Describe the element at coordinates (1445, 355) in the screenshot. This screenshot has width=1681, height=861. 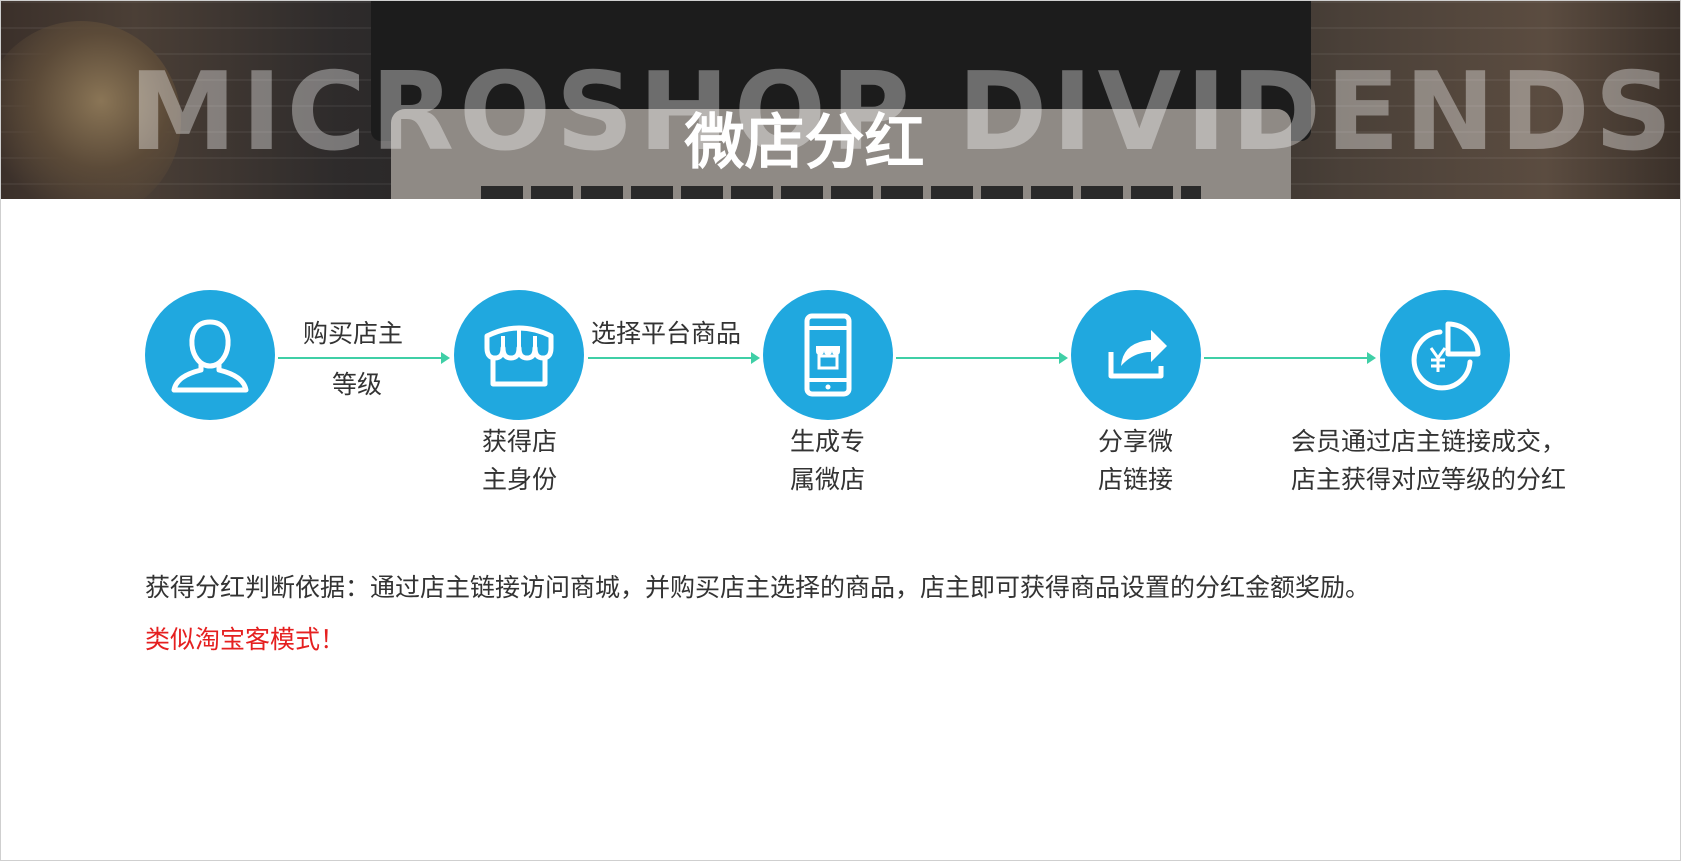
I see `yuan-chart-icon` at that location.